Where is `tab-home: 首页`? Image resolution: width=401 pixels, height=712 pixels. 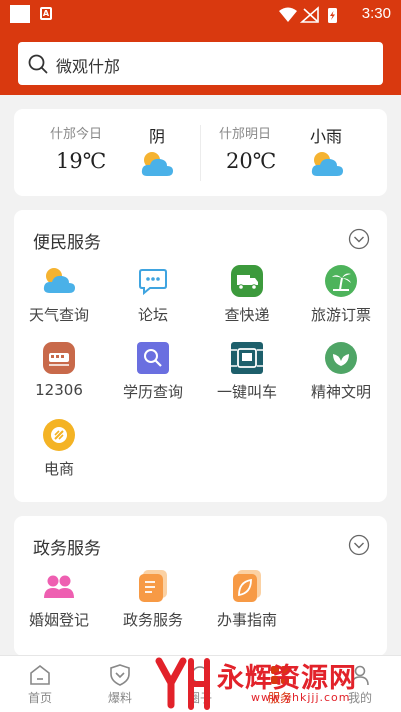 tab-home: 首页 is located at coordinates (40, 684).